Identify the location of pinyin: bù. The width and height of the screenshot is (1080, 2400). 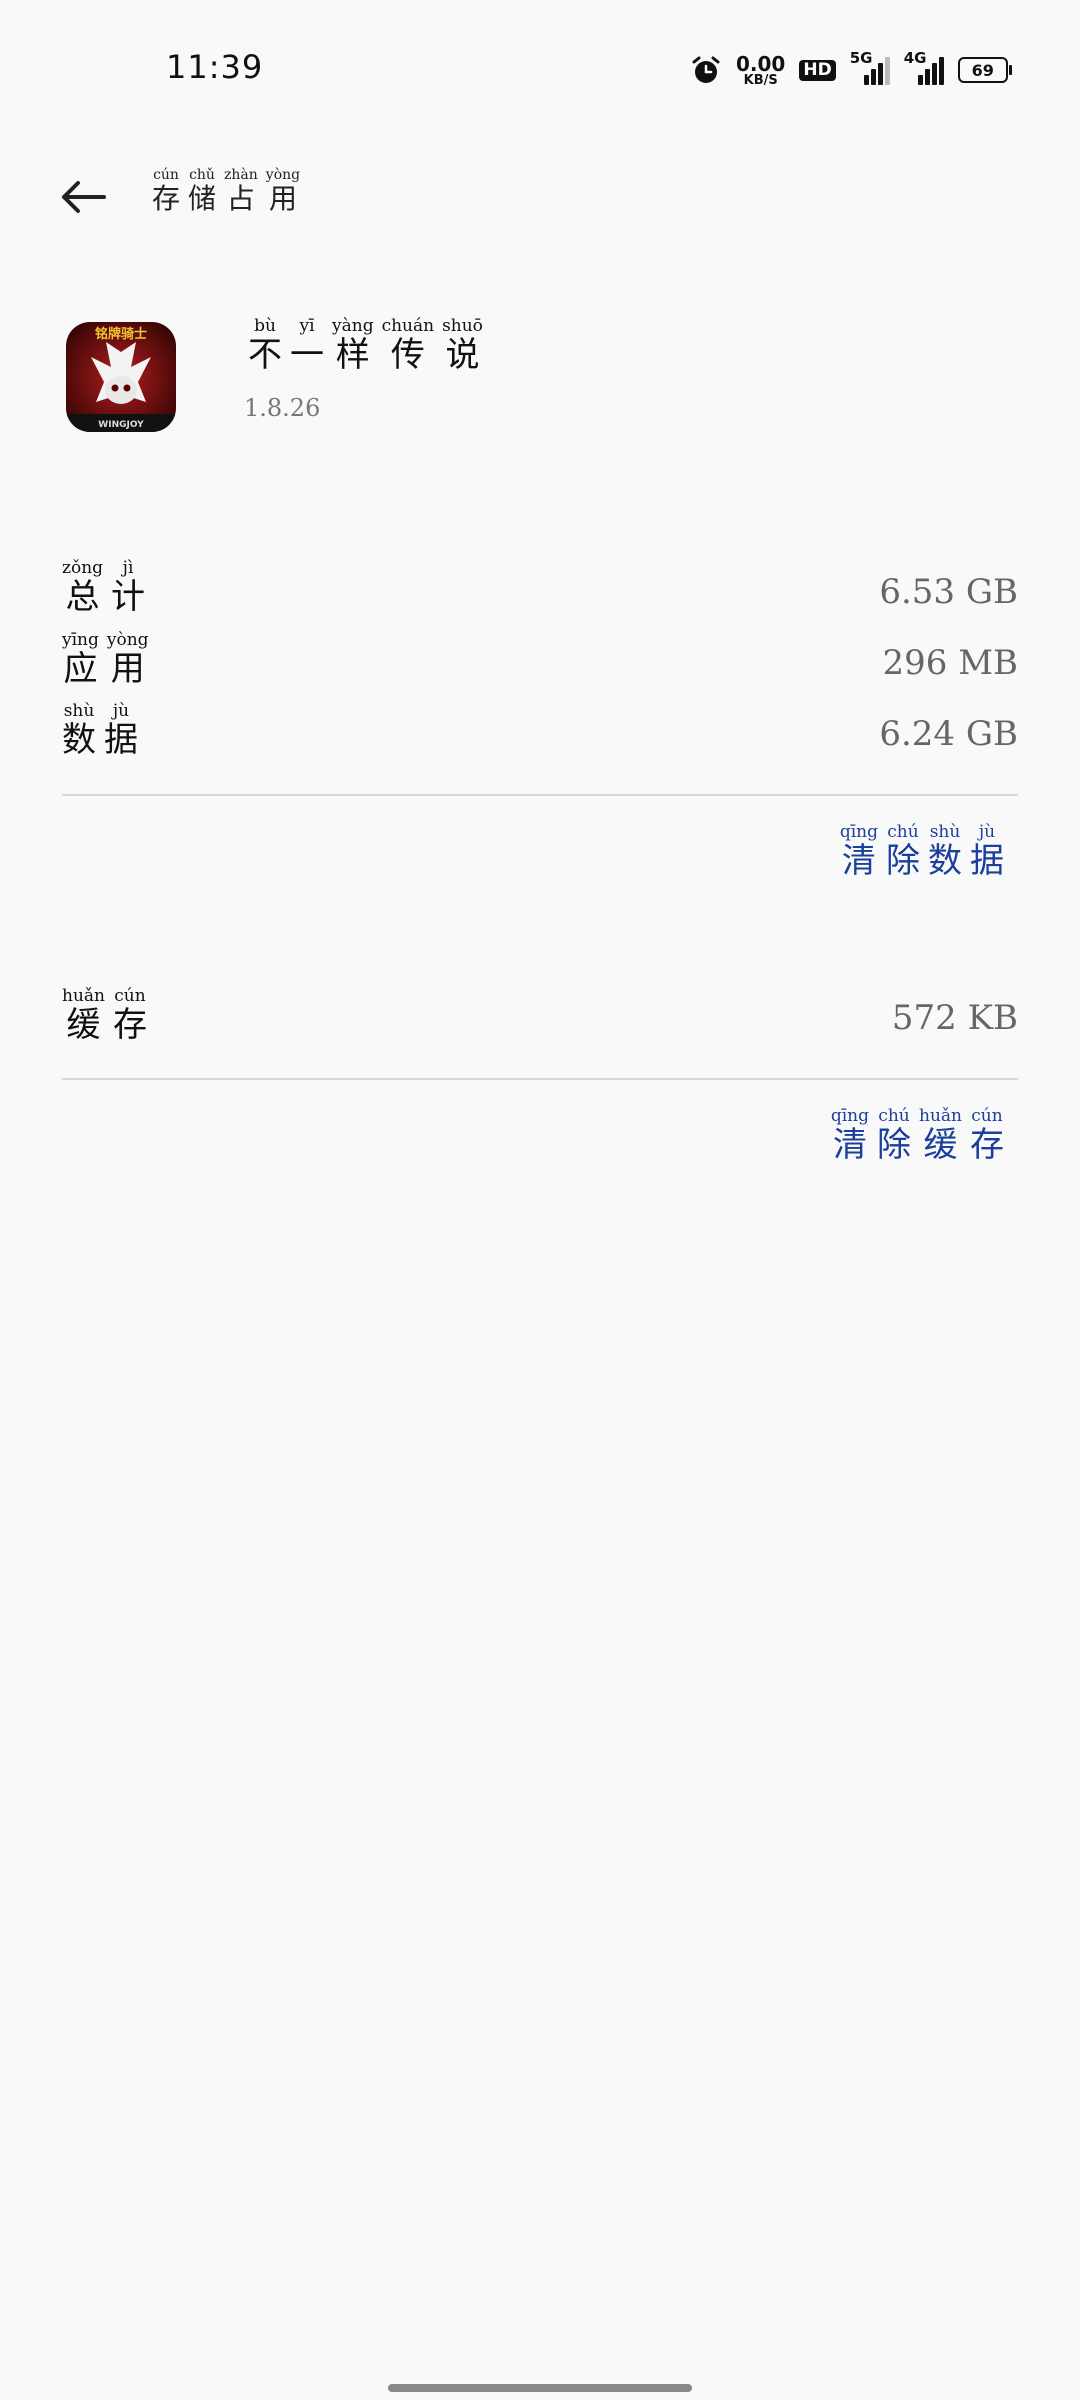
(265, 326).